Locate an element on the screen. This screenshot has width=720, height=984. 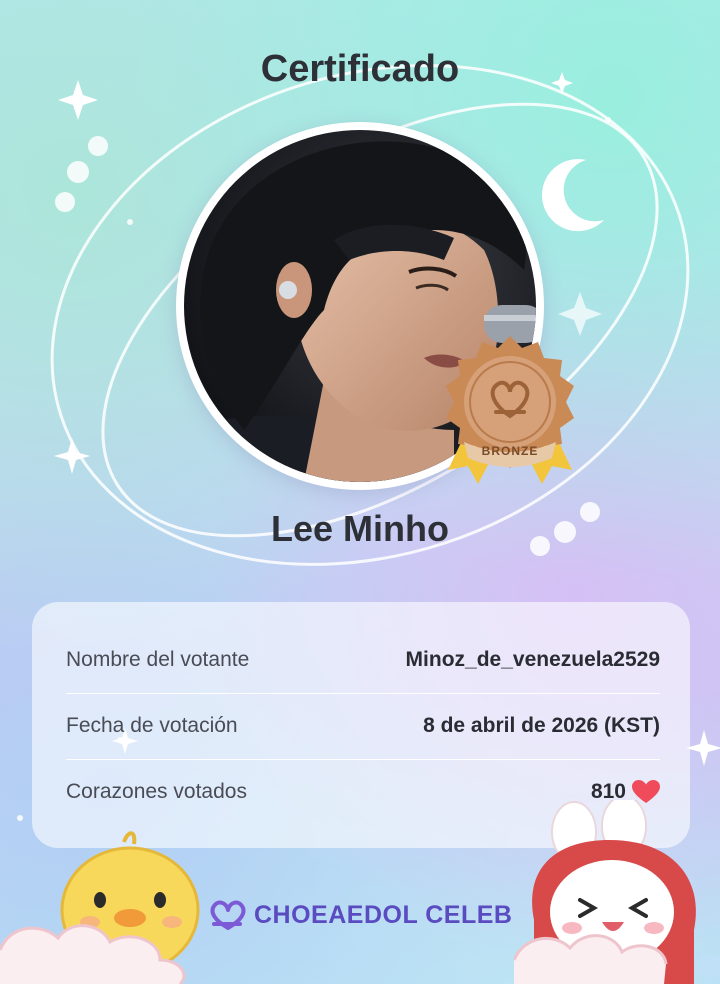
vote-date-label: Fecha de votación is located at coordinates (152, 725).